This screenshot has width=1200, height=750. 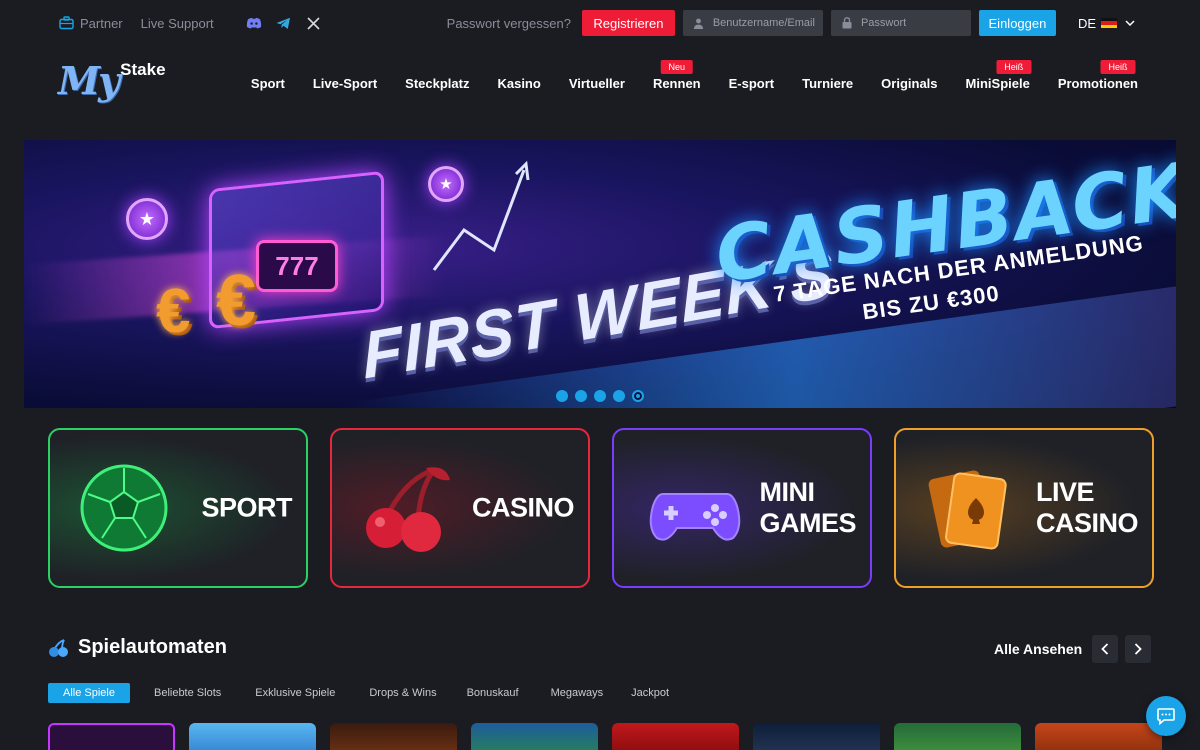 I want to click on next-arrow-button, so click(x=1138, y=649).